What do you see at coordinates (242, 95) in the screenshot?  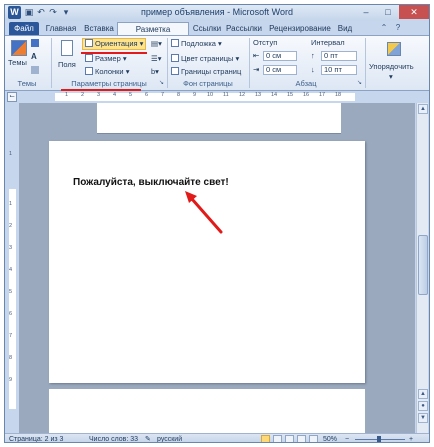 I see `ruler-tick-label: 12` at bounding box center [242, 95].